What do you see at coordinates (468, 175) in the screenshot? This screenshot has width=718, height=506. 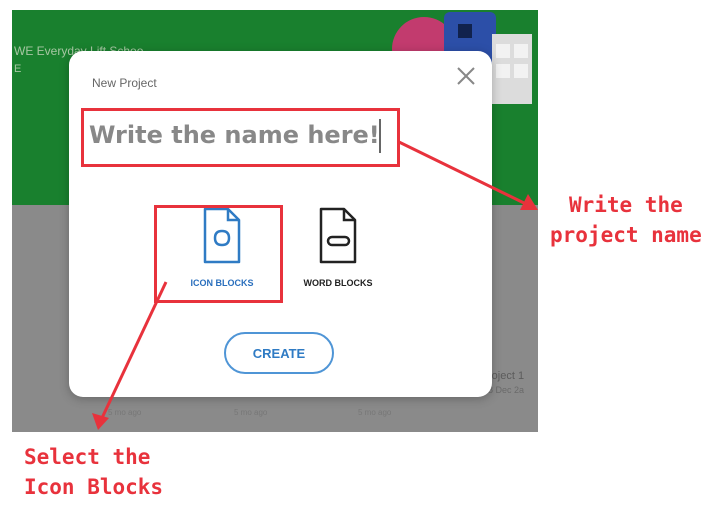 I see `name-callout-arrow` at bounding box center [468, 175].